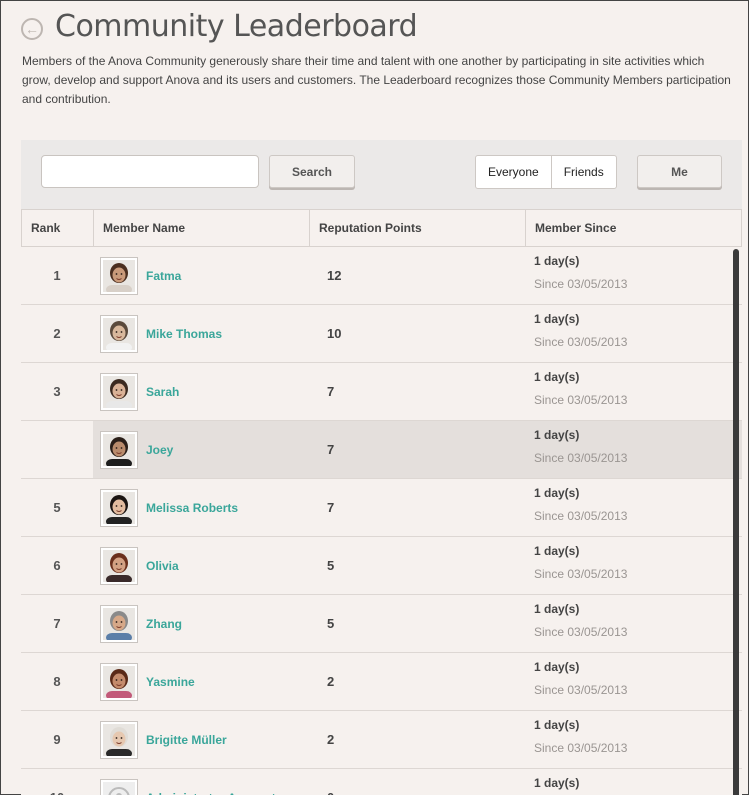  What do you see at coordinates (201, 681) in the screenshot?
I see `member-name-cell: Yasmine` at bounding box center [201, 681].